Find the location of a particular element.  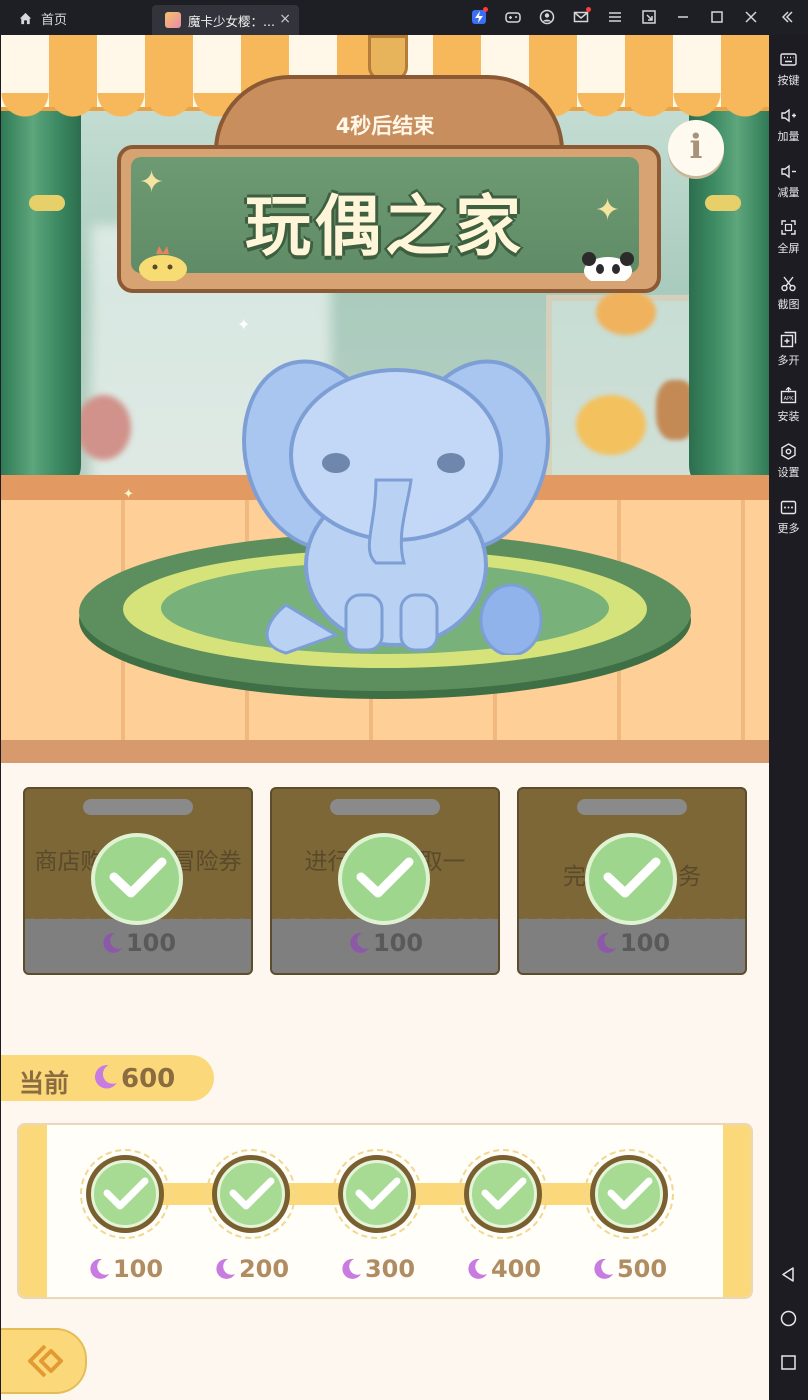

home-icon is located at coordinates (25, 18).